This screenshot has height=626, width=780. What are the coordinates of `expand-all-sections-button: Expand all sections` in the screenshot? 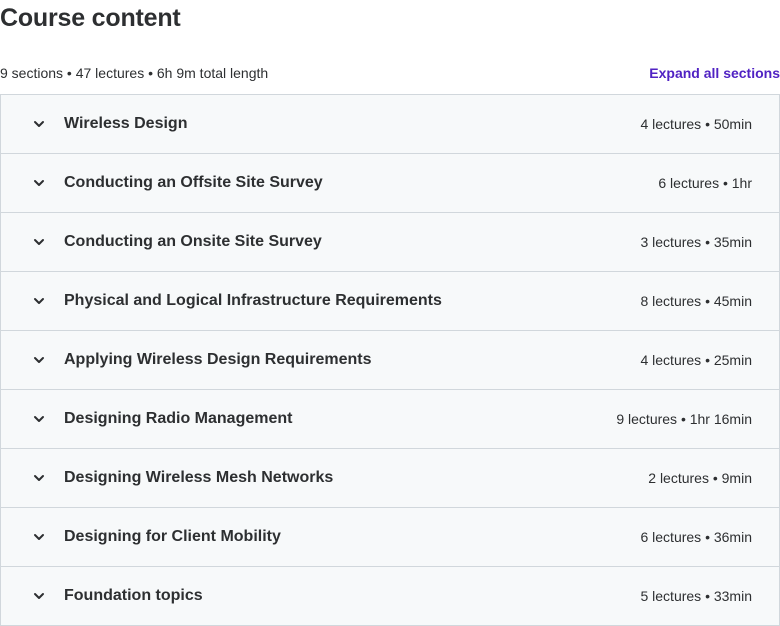 It's located at (714, 73).